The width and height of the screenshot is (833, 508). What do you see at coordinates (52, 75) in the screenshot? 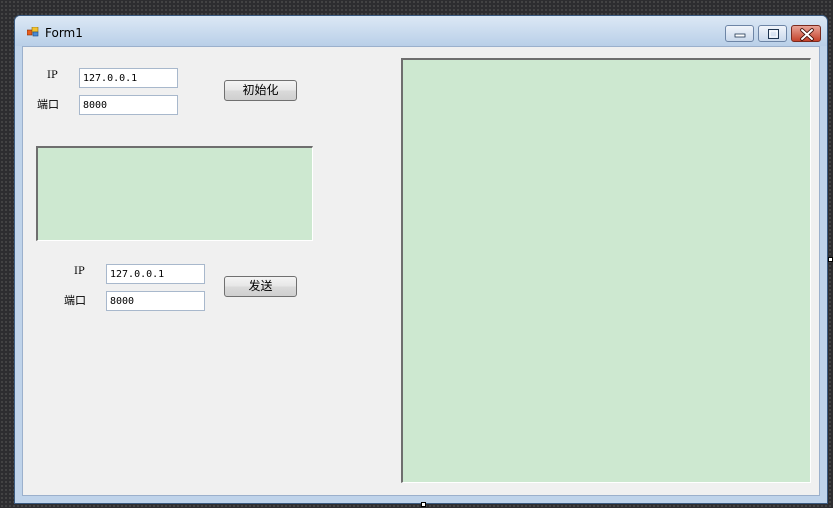
I see `init-ip-label: IP` at bounding box center [52, 75].